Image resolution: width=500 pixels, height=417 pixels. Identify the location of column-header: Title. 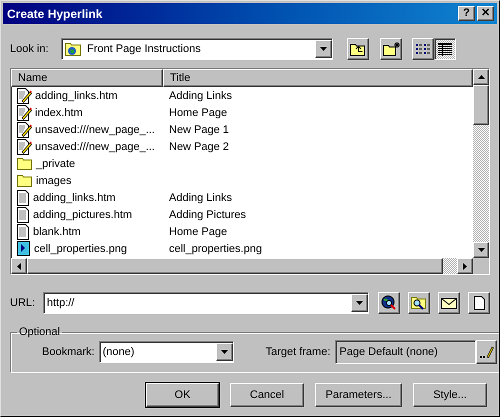
(318, 78).